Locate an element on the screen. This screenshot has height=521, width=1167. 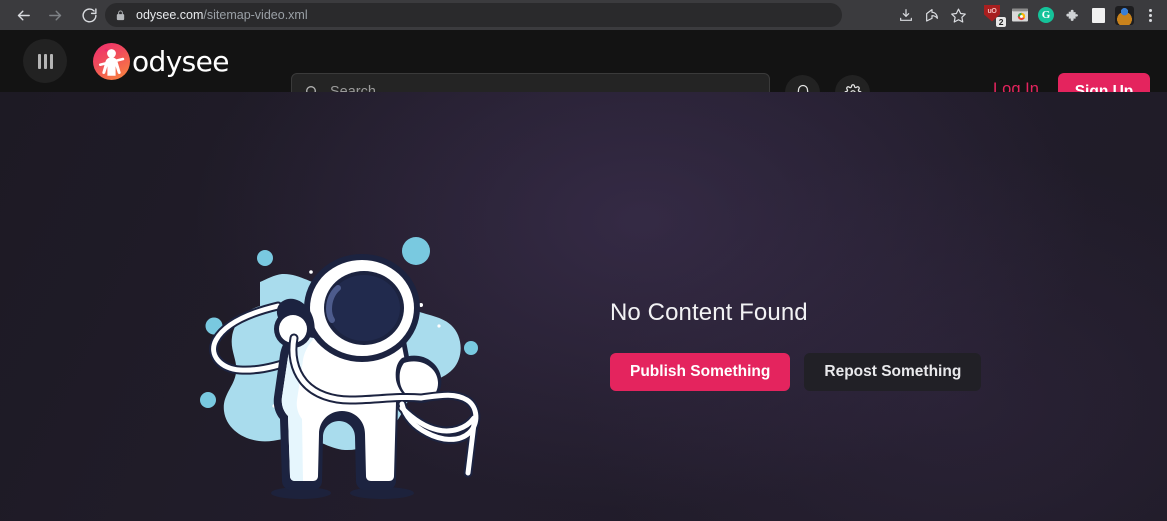
back-arrow-icon is located at coordinates (23, 15).